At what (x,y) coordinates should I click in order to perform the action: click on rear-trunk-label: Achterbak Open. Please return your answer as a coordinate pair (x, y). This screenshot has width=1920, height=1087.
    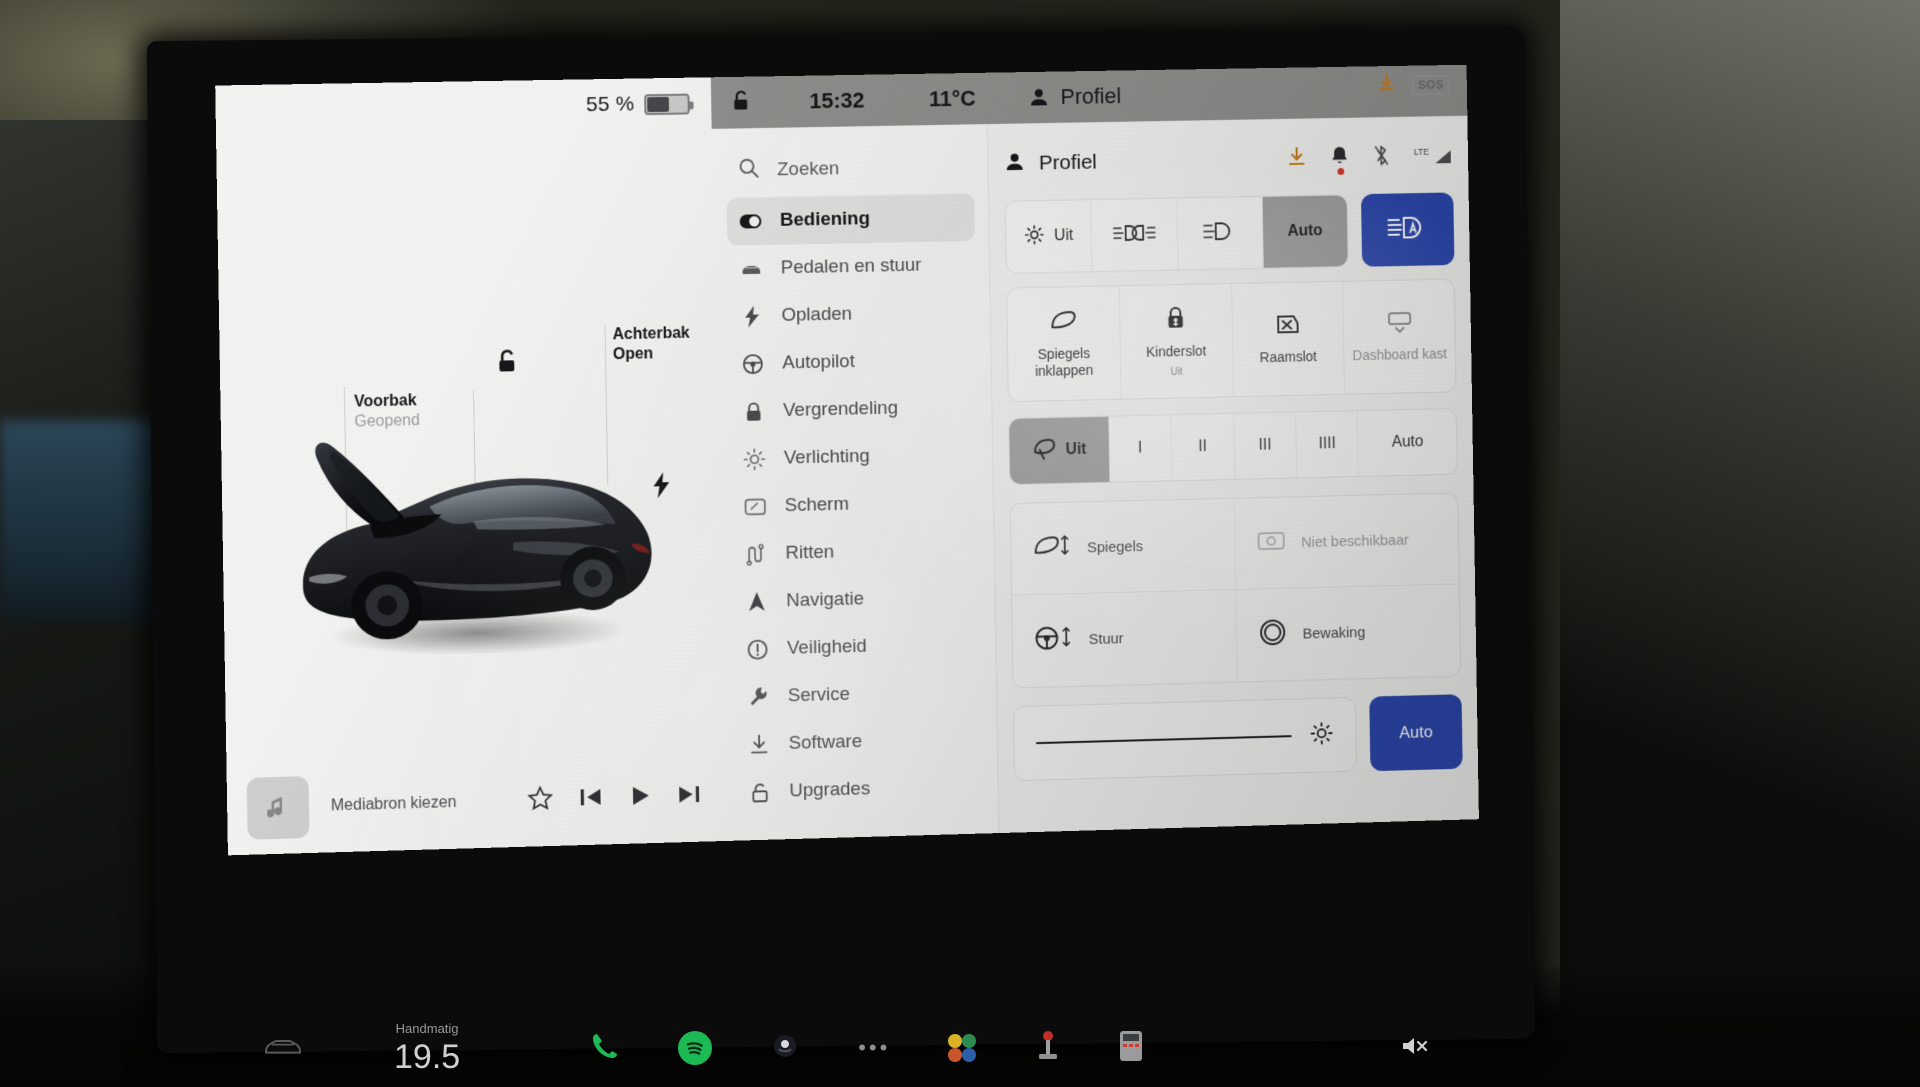
    Looking at the image, I should click on (651, 344).